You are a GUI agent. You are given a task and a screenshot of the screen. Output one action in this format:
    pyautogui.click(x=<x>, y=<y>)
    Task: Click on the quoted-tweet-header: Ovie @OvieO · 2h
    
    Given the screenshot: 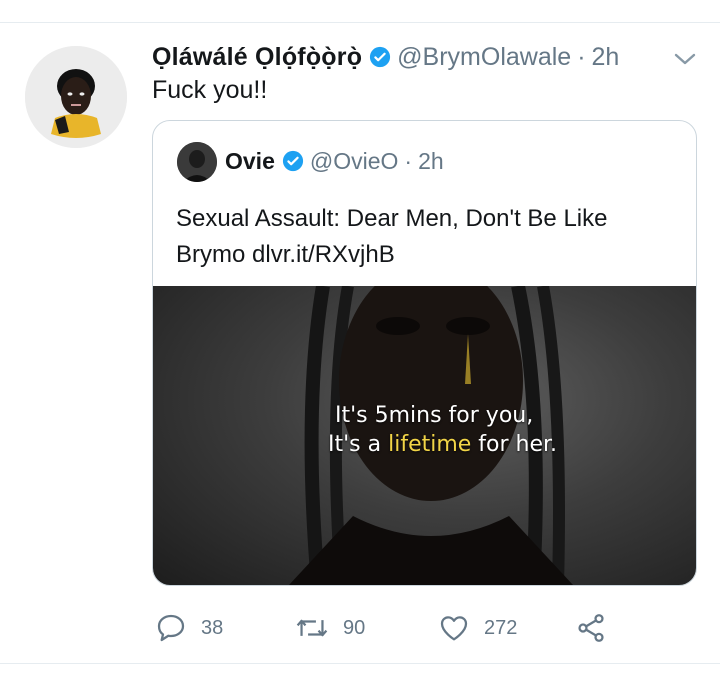 What is the action you would take?
    pyautogui.click(x=334, y=161)
    